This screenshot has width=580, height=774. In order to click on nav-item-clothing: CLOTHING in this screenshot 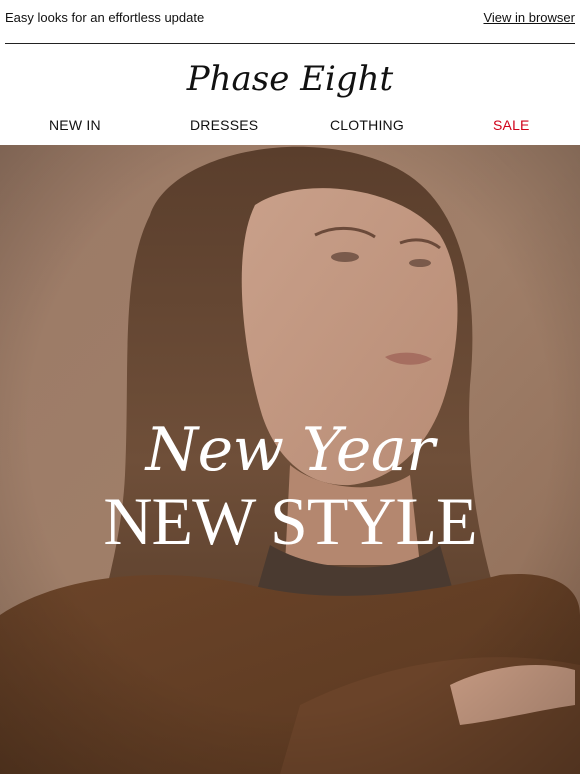, I will do `click(367, 125)`.